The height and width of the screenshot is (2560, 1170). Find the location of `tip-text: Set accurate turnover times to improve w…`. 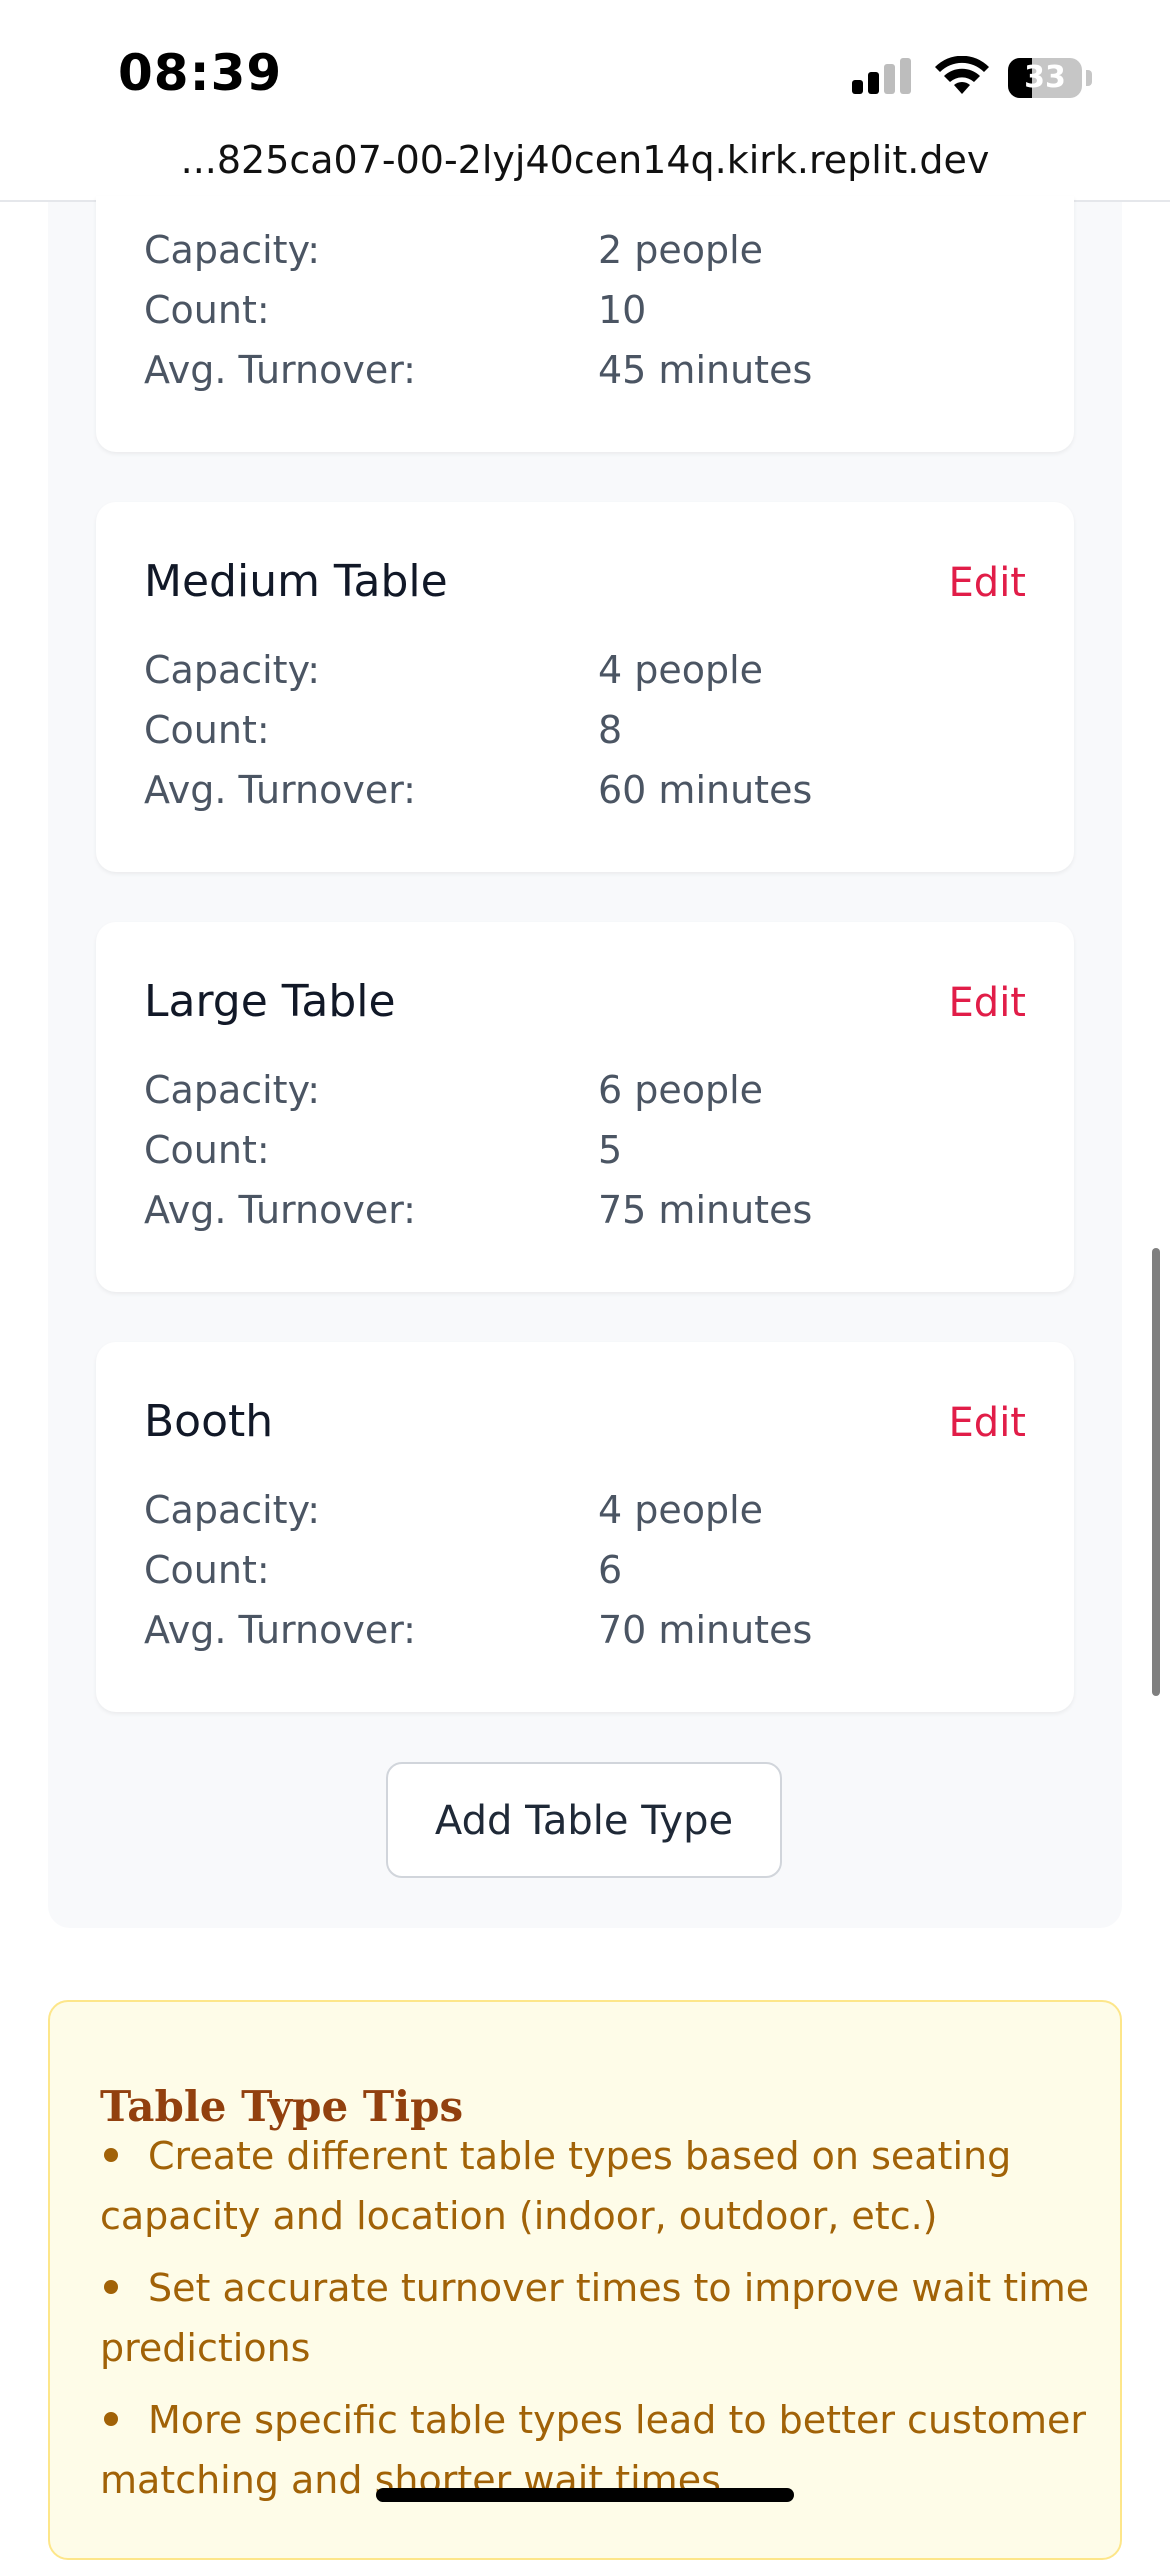

tip-text: Set accurate turnover times to improve w… is located at coordinates (595, 2318).